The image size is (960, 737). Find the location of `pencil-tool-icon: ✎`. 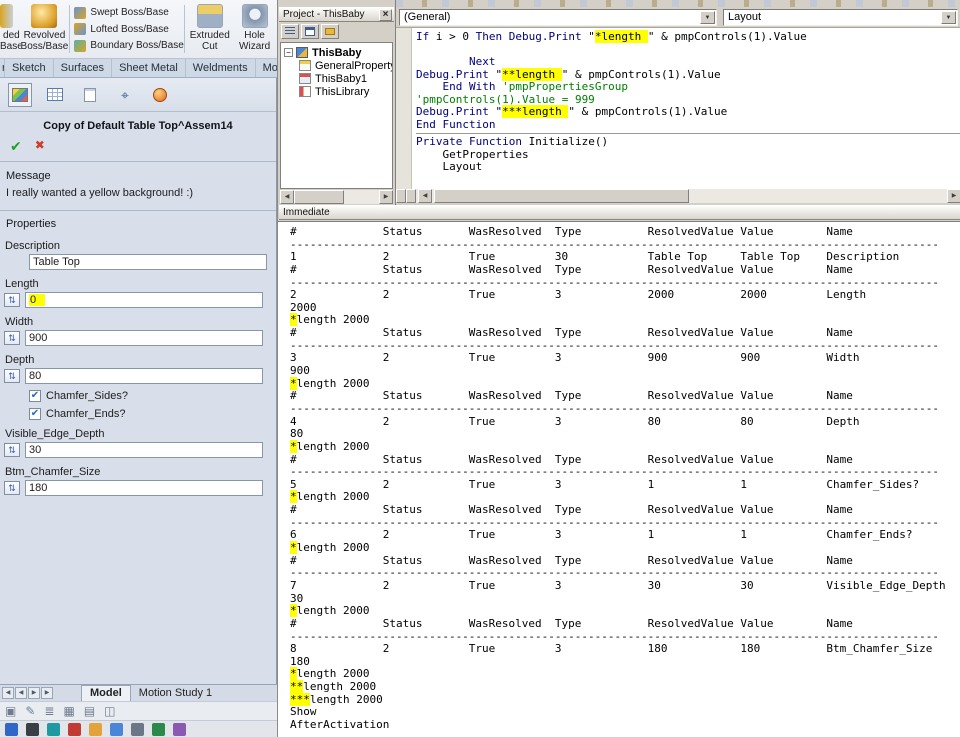

pencil-tool-icon: ✎ is located at coordinates (30, 711).